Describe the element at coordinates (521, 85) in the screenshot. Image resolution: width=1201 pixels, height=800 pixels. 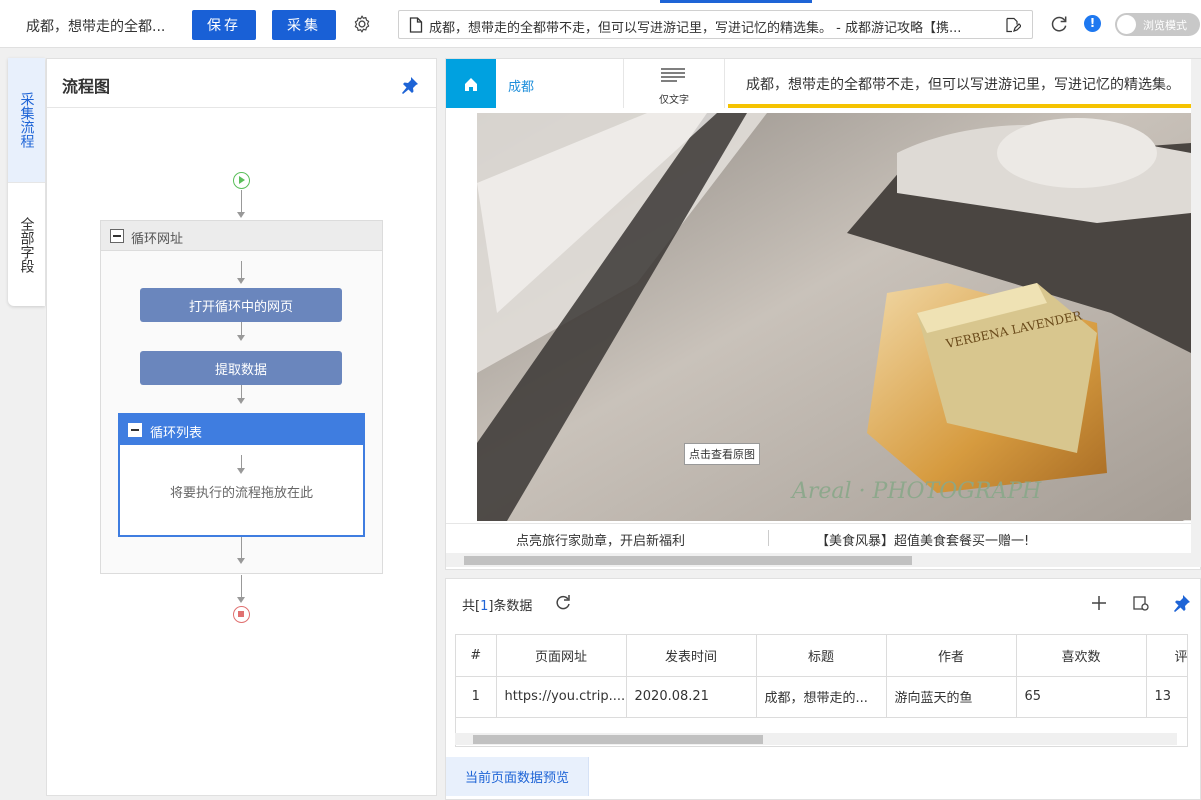
I see `breadcrumb: 成都` at that location.